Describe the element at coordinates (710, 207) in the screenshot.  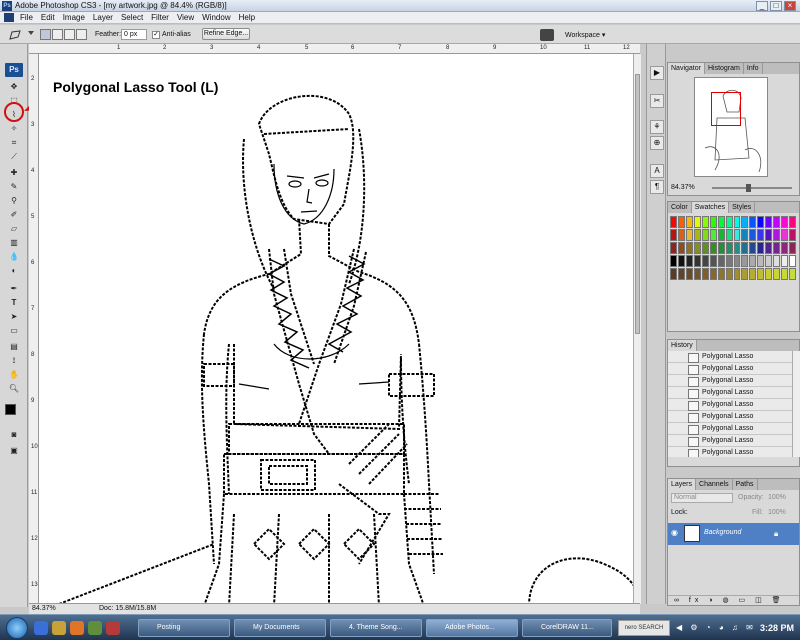
I see `tab-swatches: Swatches` at that location.